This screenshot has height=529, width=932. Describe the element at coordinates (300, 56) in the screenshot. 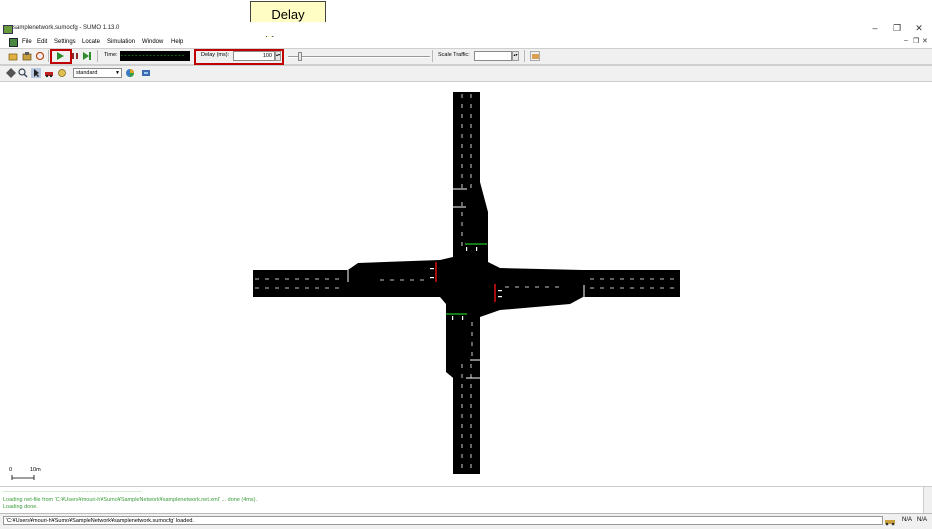

I see `delay-slider-thumb` at that location.